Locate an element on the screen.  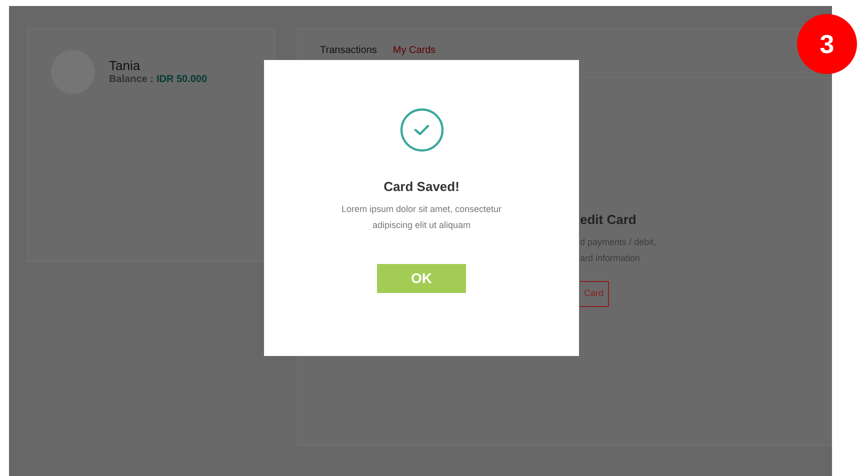
check-circle-icon is located at coordinates (422, 130).